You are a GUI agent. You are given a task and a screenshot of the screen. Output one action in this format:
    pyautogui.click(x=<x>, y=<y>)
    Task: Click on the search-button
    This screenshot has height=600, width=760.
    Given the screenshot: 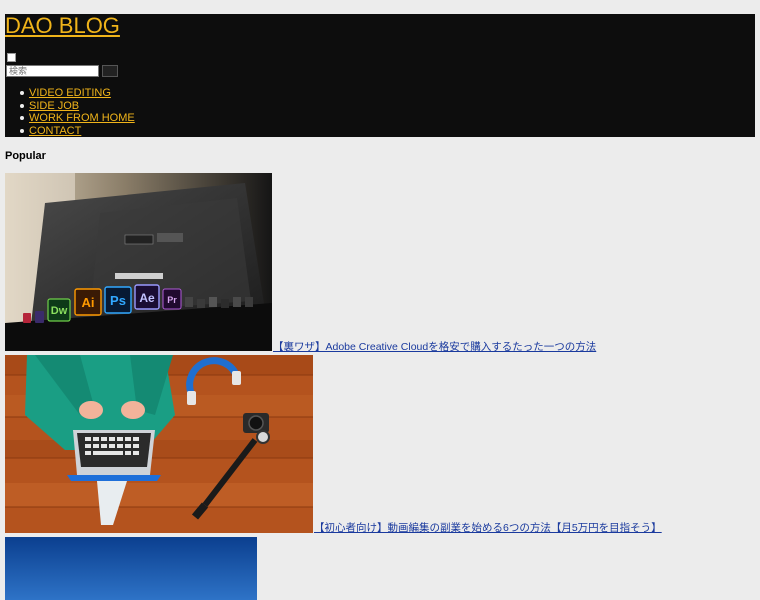 What is the action you would take?
    pyautogui.click(x=110, y=71)
    